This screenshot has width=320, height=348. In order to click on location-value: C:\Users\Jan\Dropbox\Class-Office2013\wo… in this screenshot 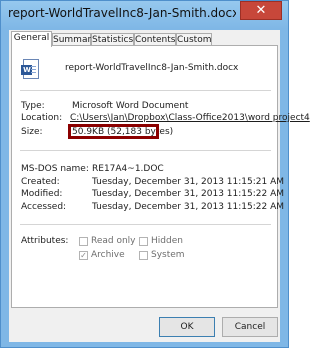, I will do `click(190, 118)`.